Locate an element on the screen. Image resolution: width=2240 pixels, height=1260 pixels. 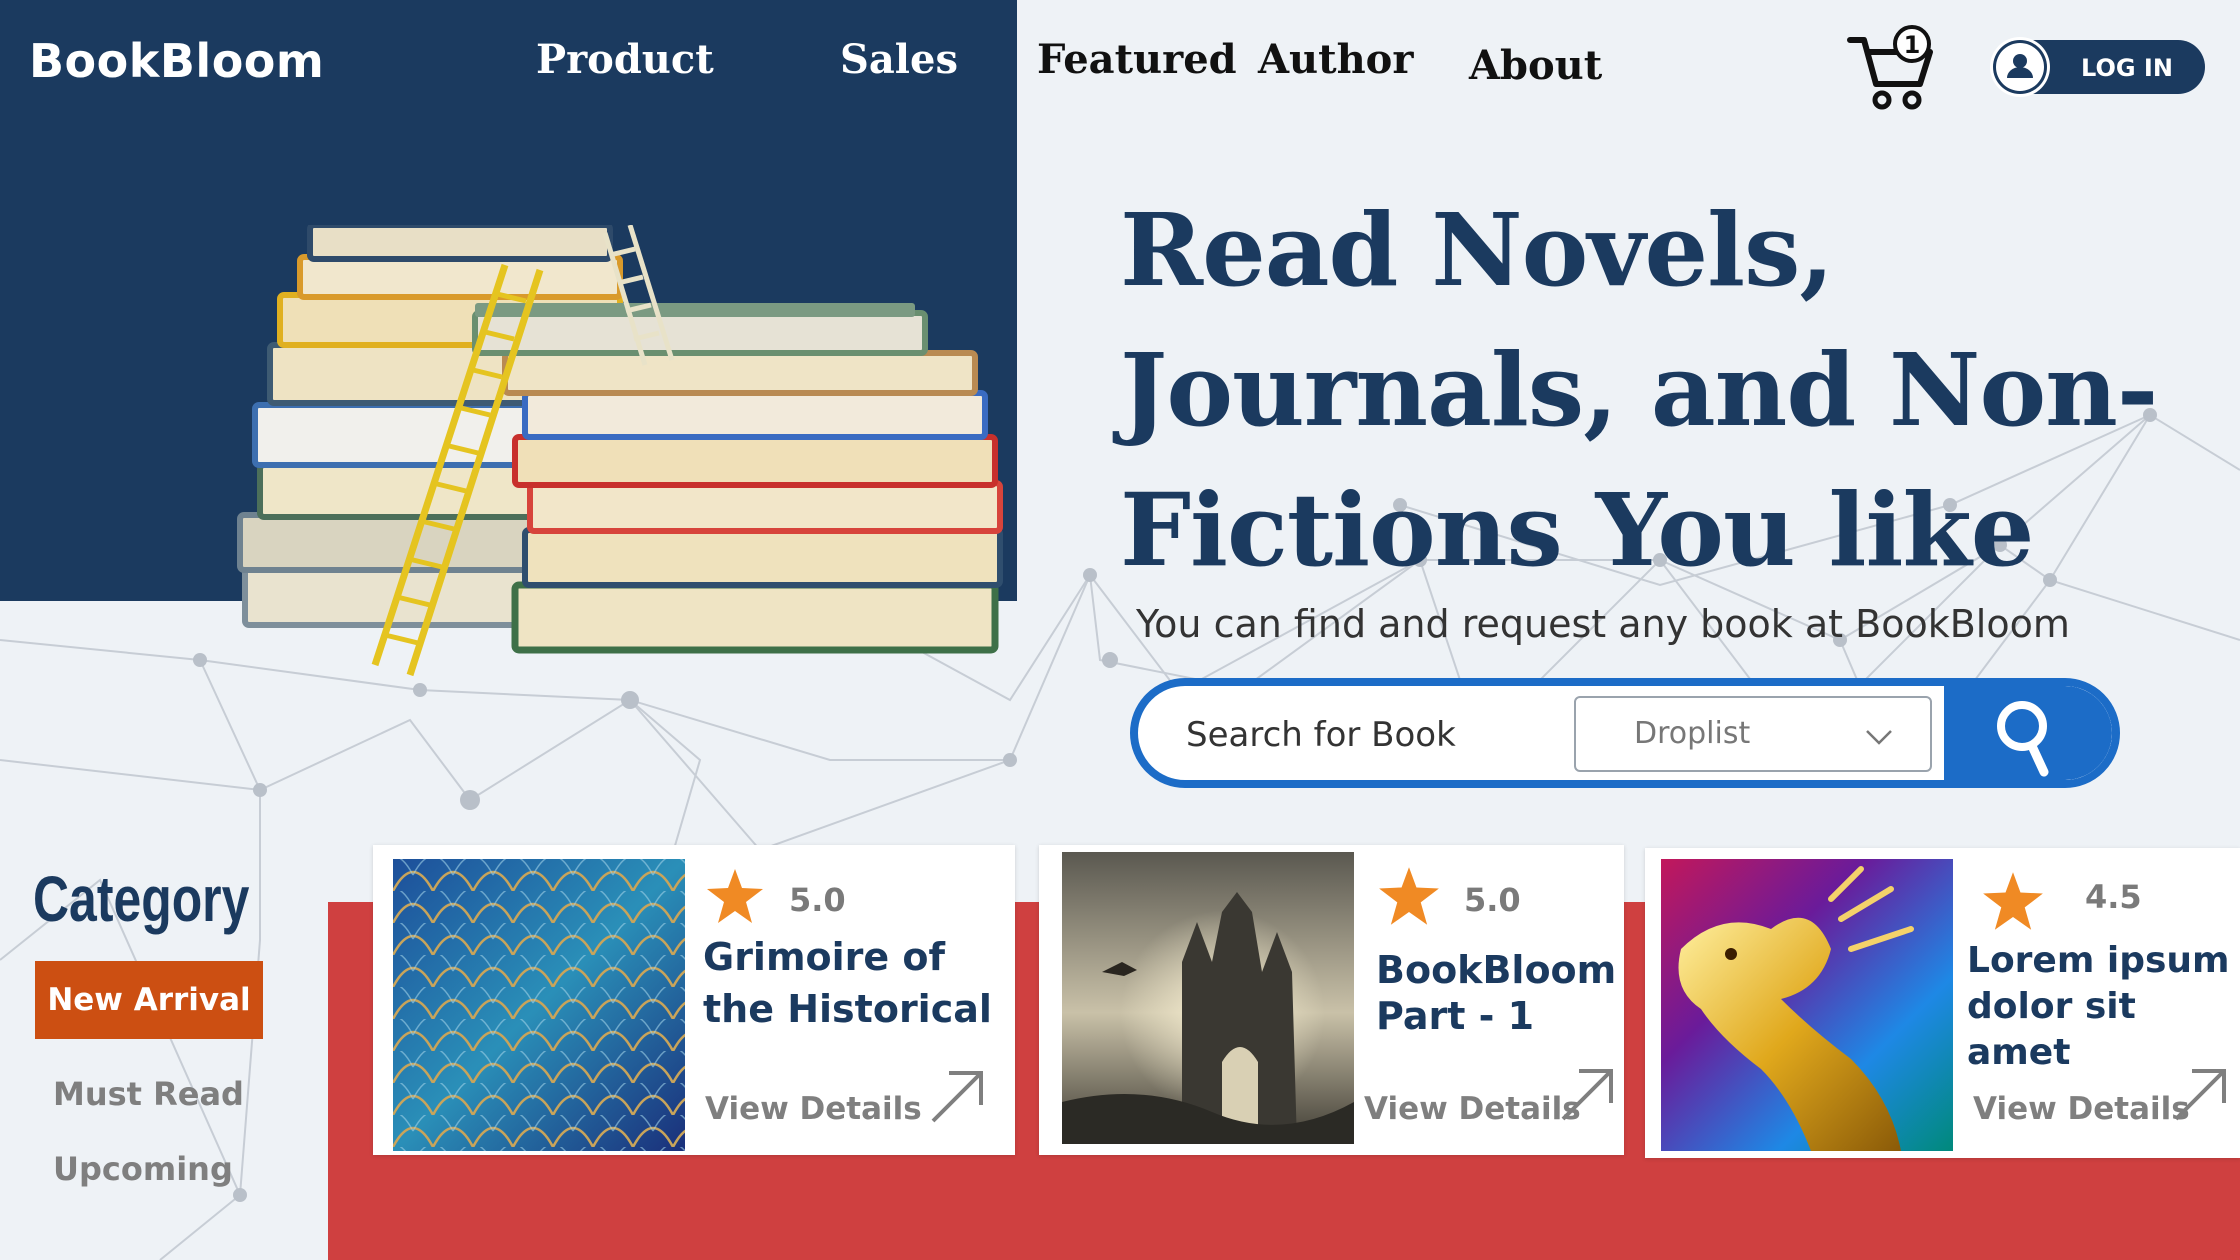
book-stack-illustration is located at coordinates (620, 451).